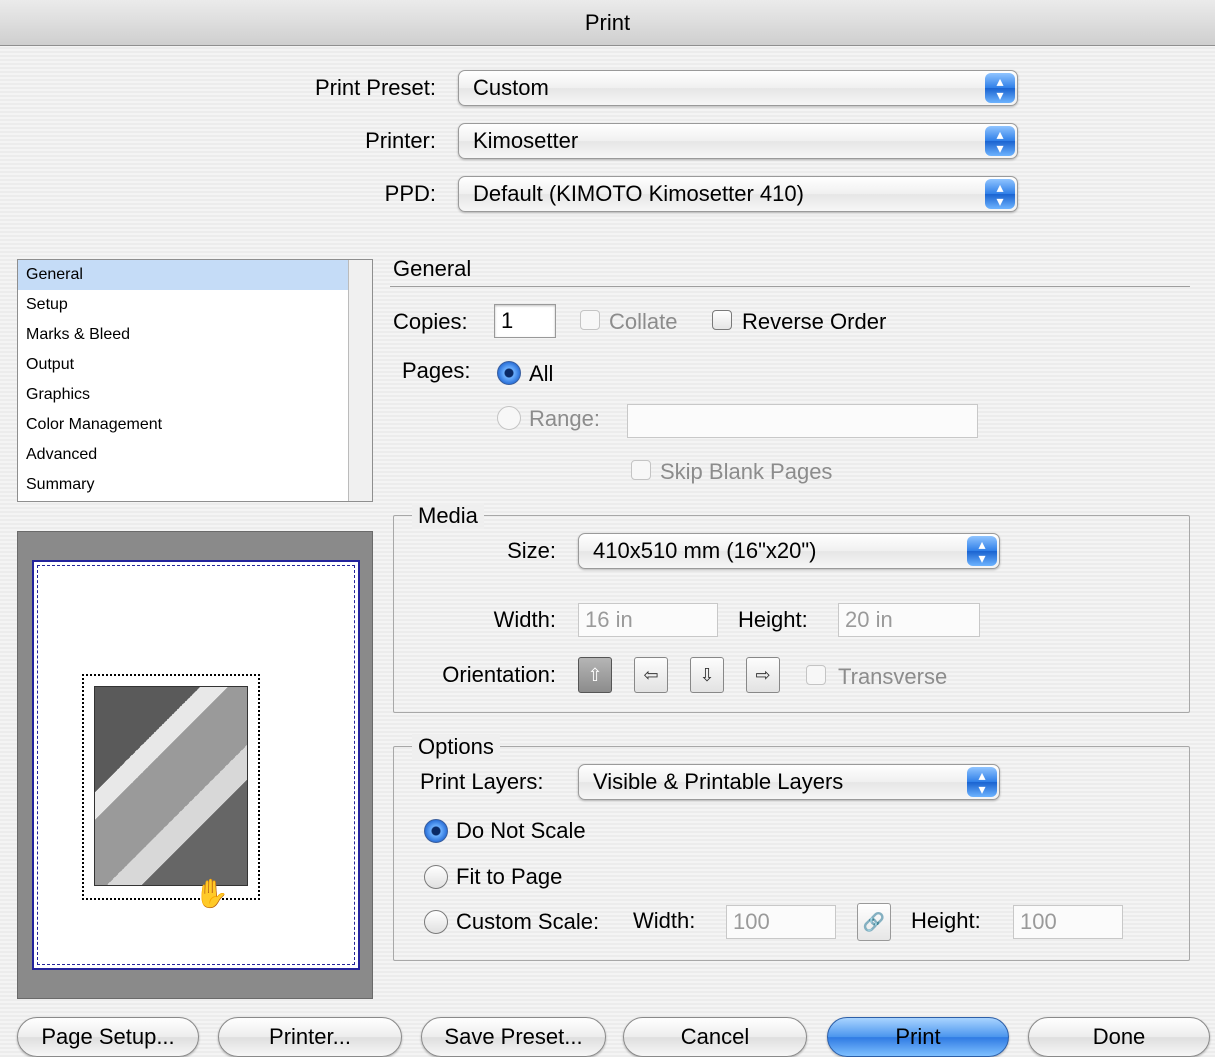  I want to click on ppd-value: Default (KIMOTO Kimosetter 410), so click(638, 193).